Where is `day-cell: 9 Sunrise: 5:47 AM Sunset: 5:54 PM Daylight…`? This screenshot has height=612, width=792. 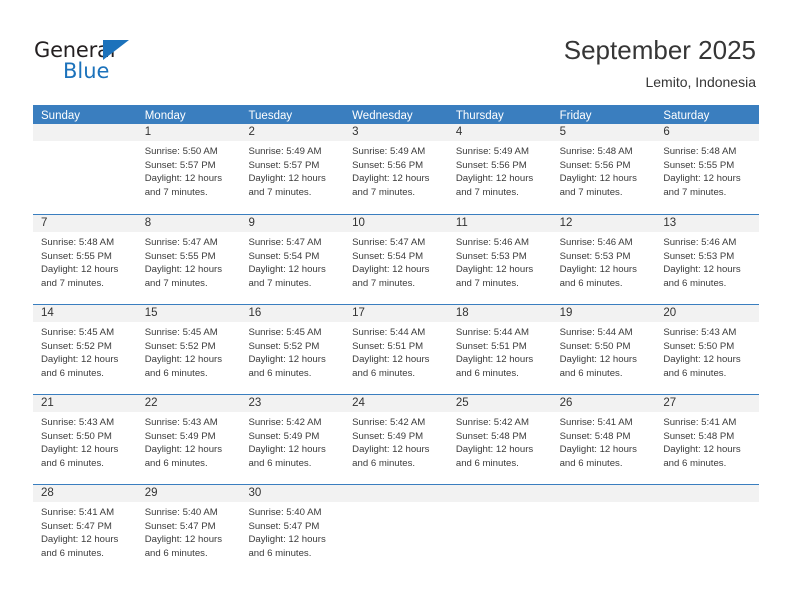
day-cell: 9 Sunrise: 5:47 AM Sunset: 5:54 PM Daylight… is located at coordinates (292, 259).